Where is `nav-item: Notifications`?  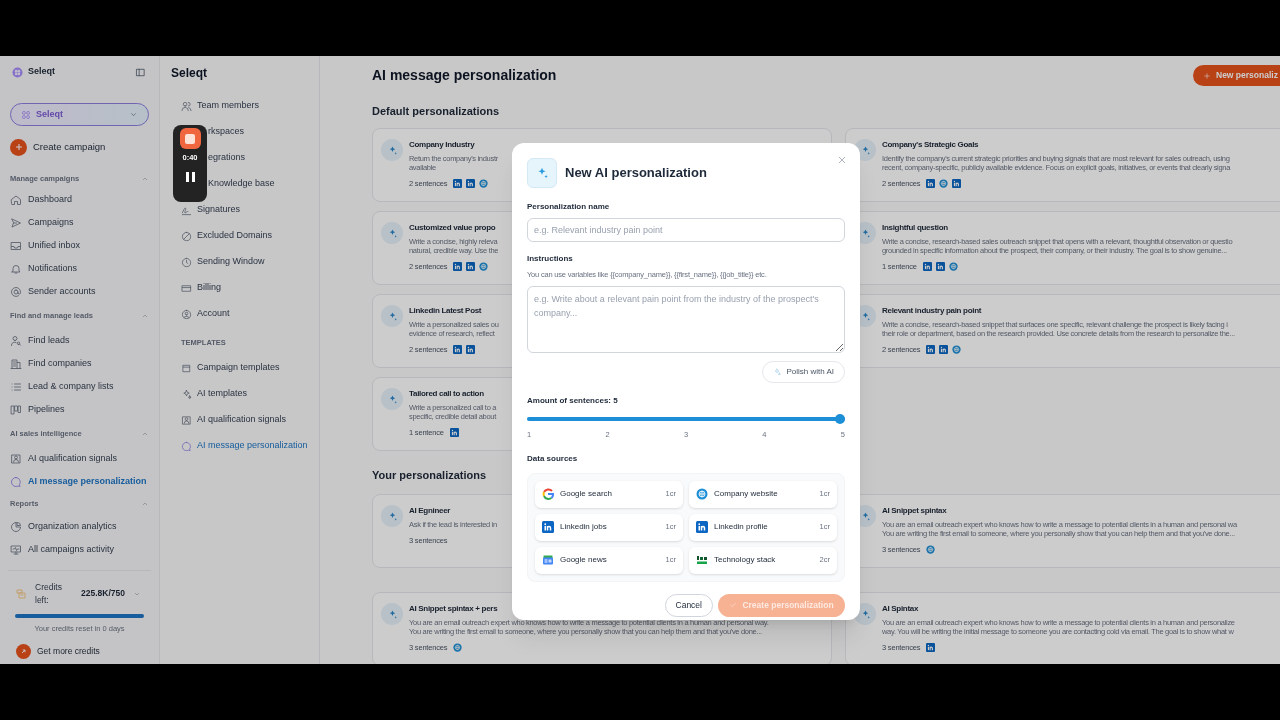
nav-item: Notifications is located at coordinates (79, 268).